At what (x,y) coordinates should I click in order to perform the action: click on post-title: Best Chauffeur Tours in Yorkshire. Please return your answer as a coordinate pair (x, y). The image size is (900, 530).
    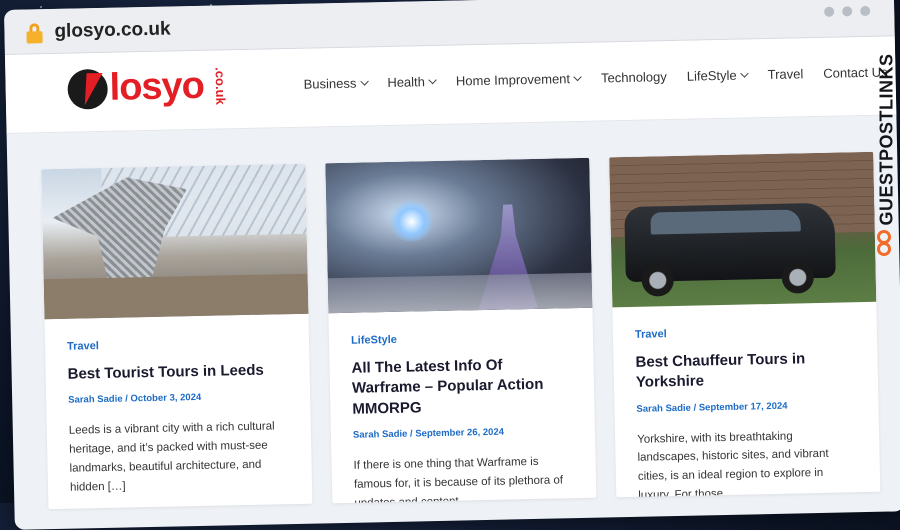
    Looking at the image, I should click on (745, 370).